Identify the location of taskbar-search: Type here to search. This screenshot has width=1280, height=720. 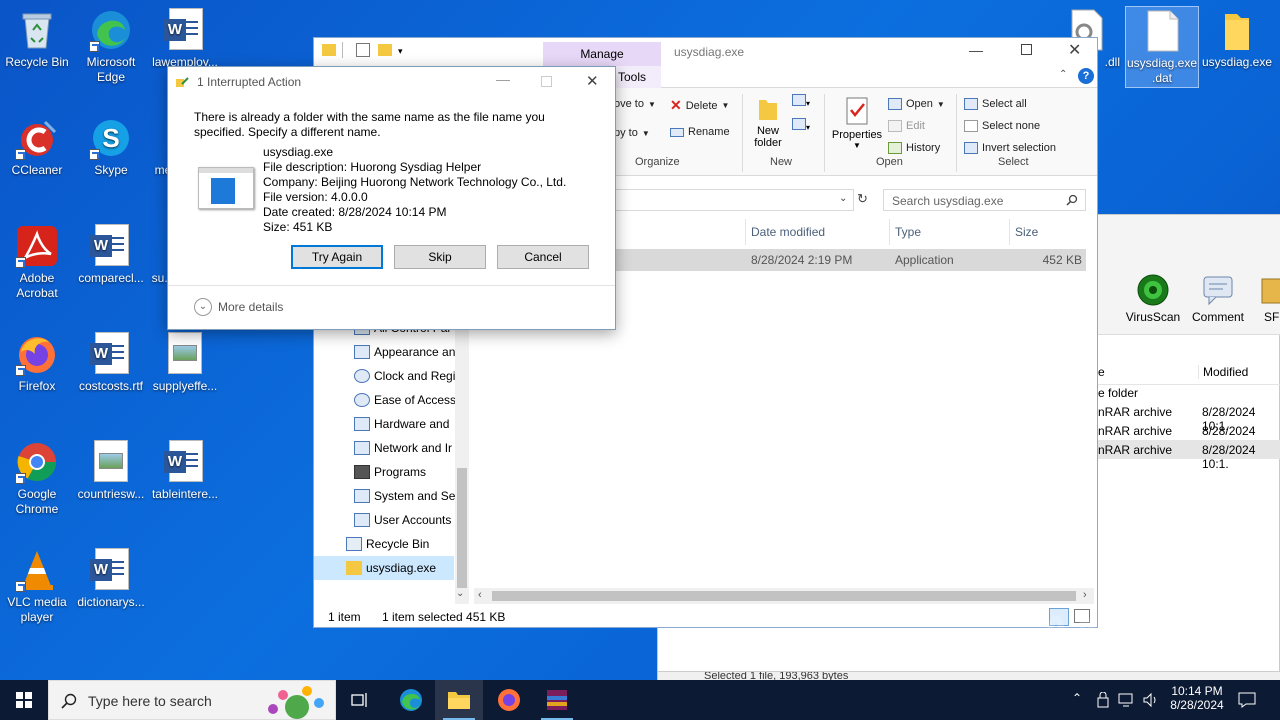
(192, 700).